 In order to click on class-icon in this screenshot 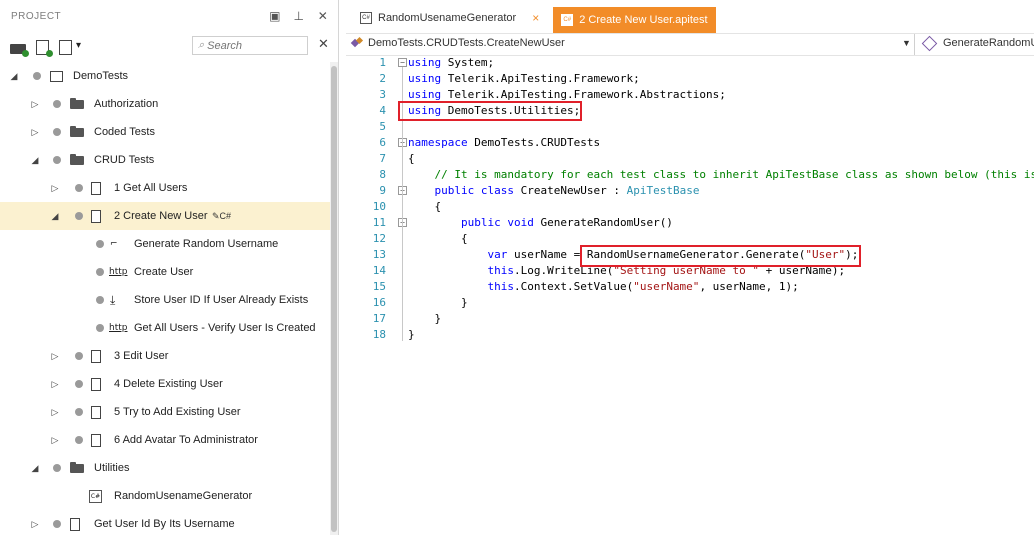, I will do `click(358, 43)`.